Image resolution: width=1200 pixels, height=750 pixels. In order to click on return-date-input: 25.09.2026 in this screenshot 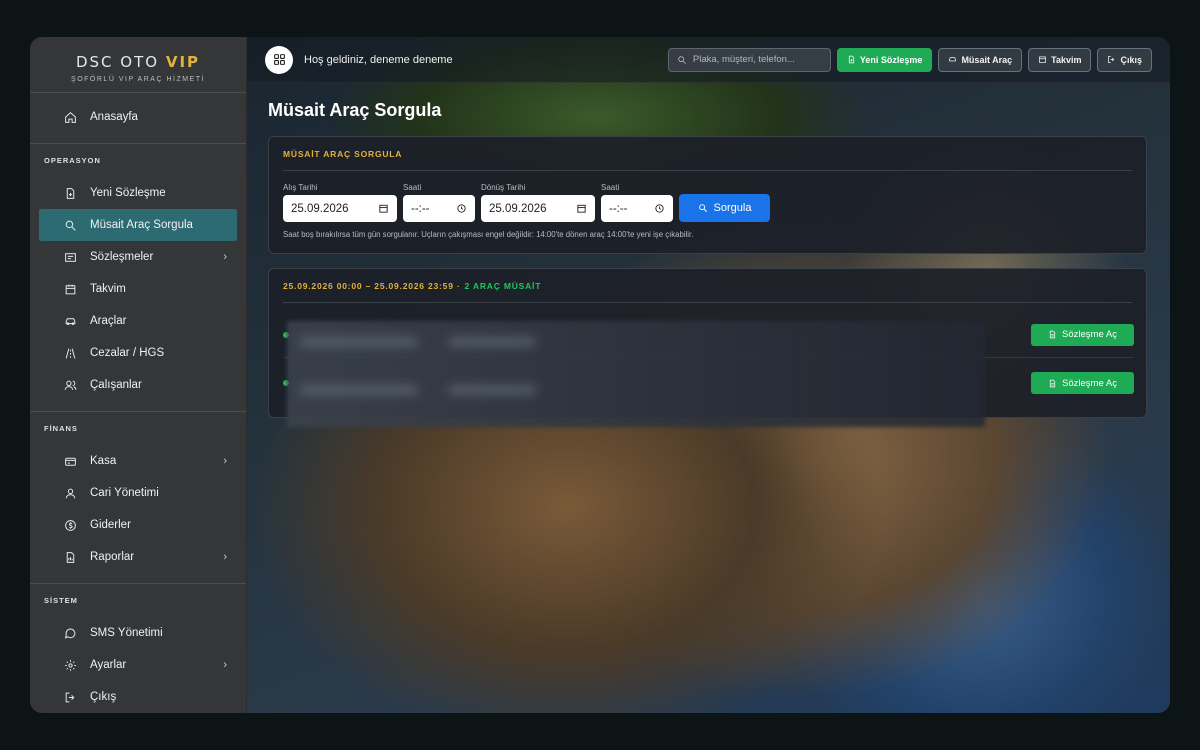, I will do `click(538, 208)`.